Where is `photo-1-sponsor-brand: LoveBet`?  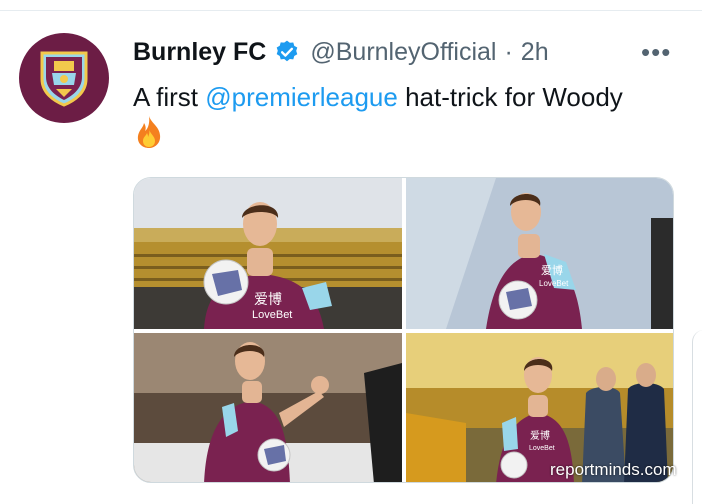
photo-1-sponsor-brand: LoveBet is located at coordinates (272, 315).